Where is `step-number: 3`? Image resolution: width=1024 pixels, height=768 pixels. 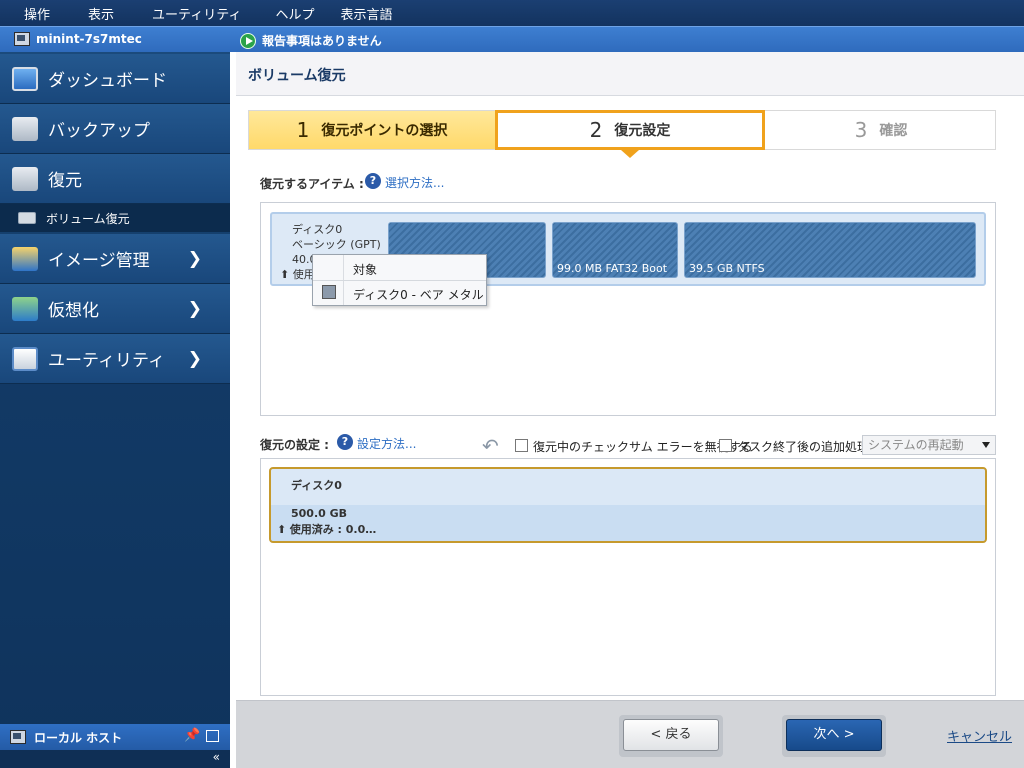
step-number: 3 is located at coordinates (861, 130).